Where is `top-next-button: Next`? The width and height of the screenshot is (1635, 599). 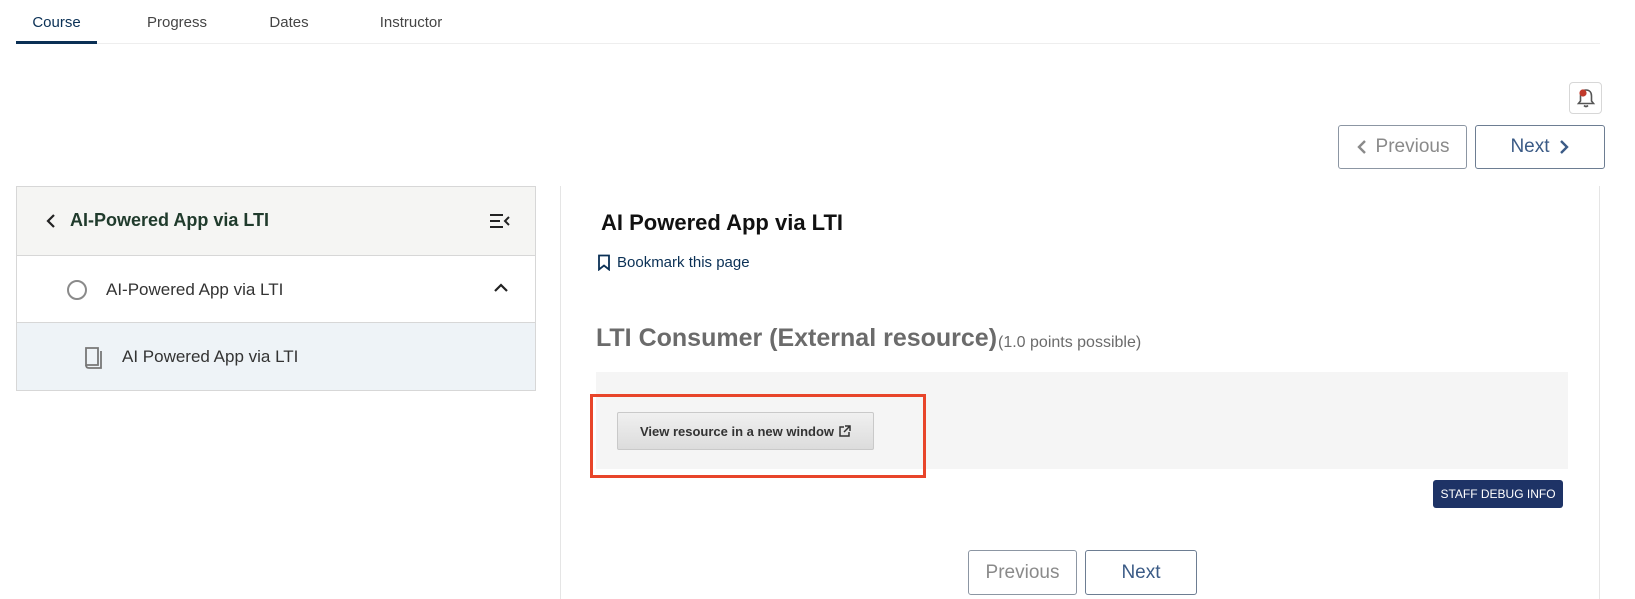 top-next-button: Next is located at coordinates (1540, 147).